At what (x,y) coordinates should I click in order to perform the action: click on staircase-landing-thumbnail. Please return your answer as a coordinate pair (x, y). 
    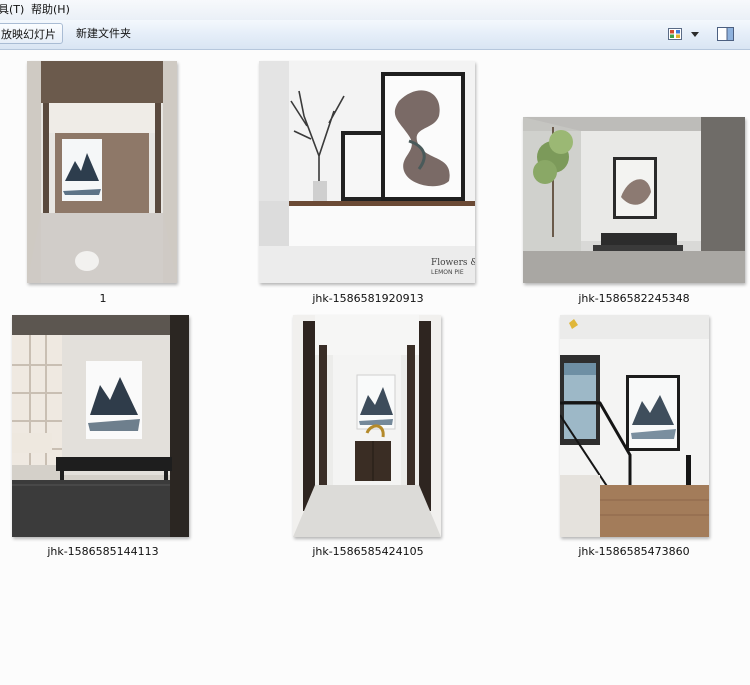
    Looking at the image, I should click on (634, 426).